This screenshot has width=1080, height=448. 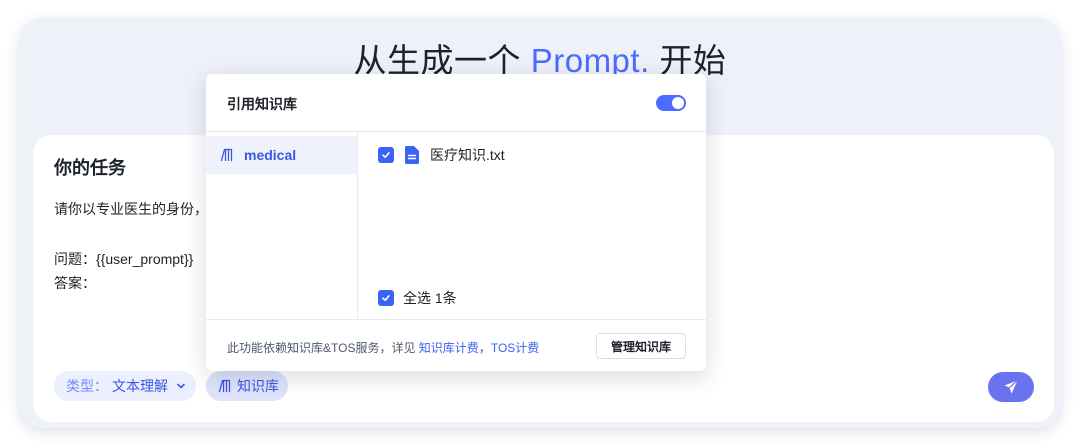 I want to click on file-row: 医疗知识.txt, so click(x=441, y=155).